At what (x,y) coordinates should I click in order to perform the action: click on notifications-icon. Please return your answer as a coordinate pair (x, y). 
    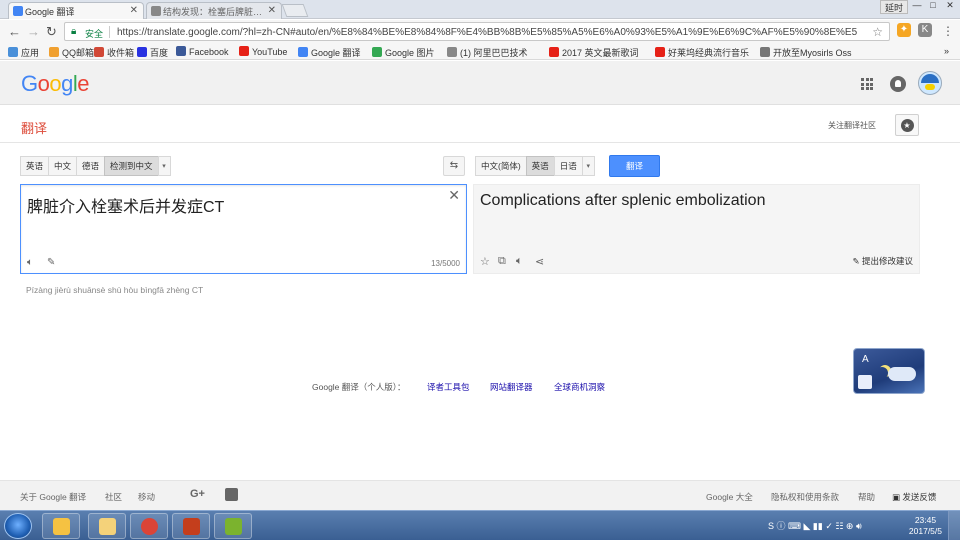
    Looking at the image, I should click on (898, 84).